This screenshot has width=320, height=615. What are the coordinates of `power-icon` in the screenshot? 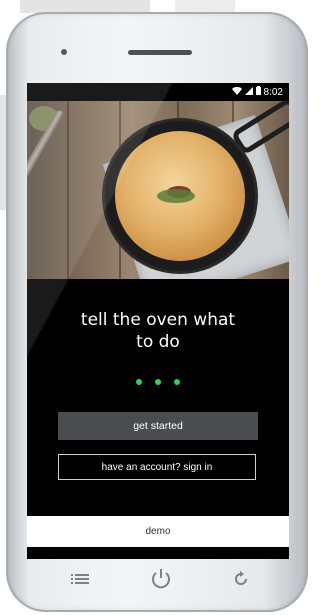 It's located at (161, 579).